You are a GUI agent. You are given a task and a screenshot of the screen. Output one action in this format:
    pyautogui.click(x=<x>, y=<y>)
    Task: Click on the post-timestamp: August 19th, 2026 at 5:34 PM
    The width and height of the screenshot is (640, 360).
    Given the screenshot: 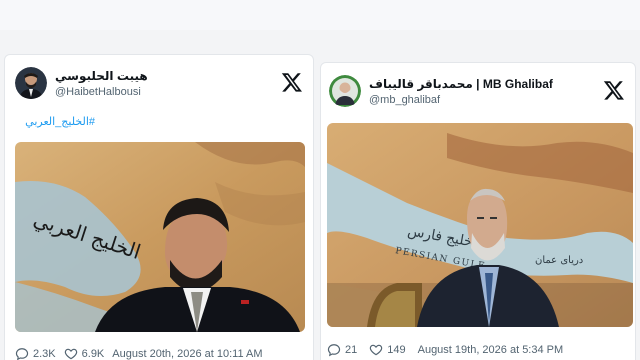 What is the action you would take?
    pyautogui.click(x=491, y=350)
    